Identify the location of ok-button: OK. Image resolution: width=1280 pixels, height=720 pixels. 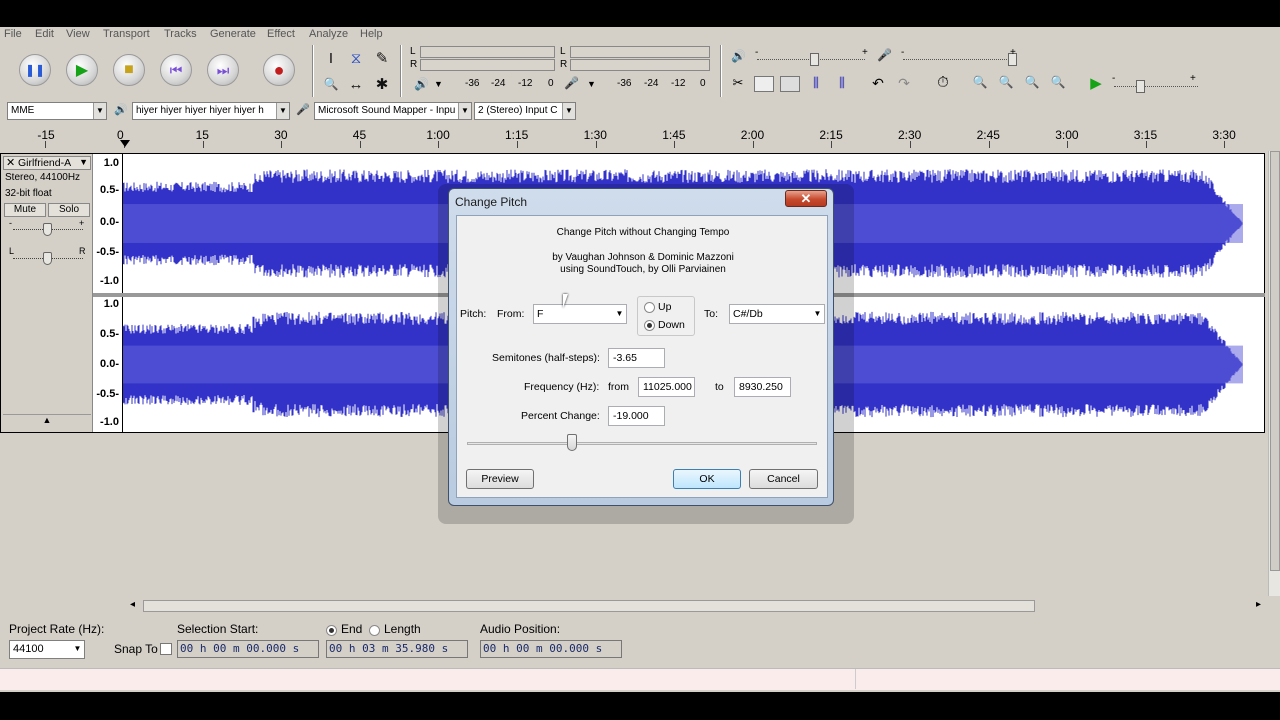
(707, 479).